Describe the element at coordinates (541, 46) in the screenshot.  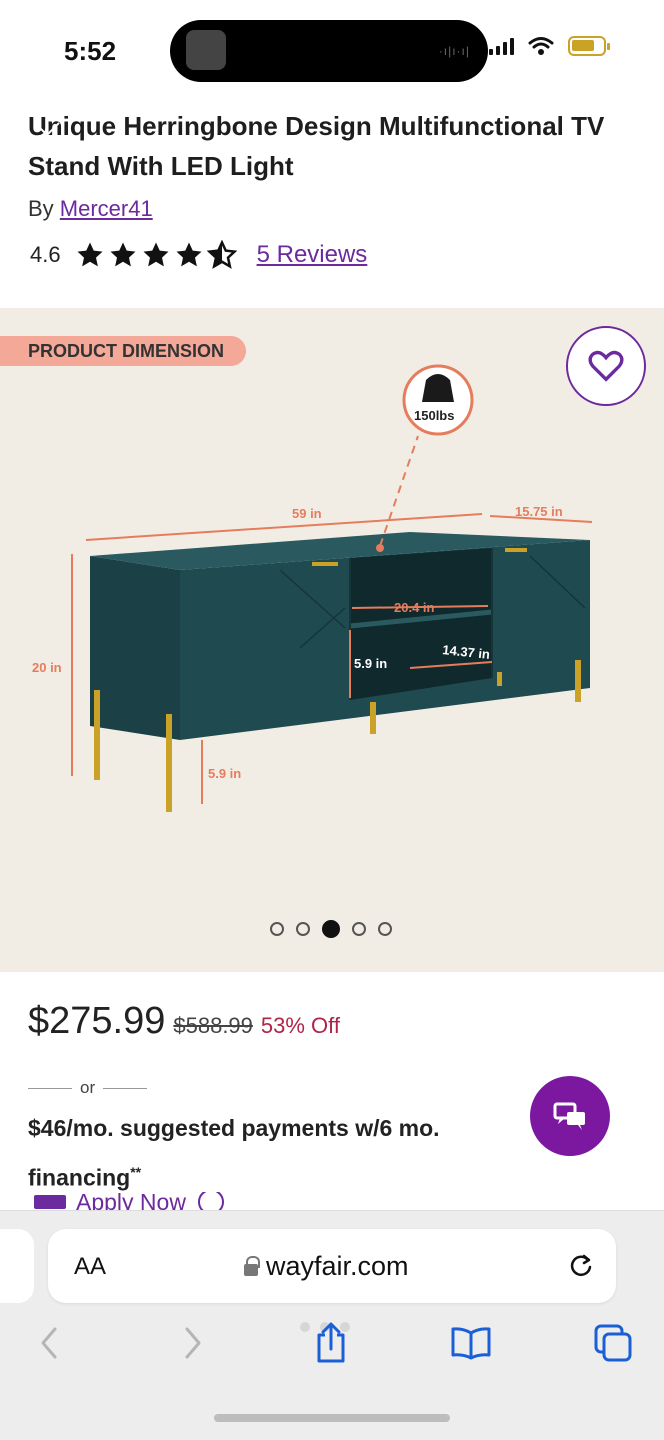
I see `wifi-icon` at that location.